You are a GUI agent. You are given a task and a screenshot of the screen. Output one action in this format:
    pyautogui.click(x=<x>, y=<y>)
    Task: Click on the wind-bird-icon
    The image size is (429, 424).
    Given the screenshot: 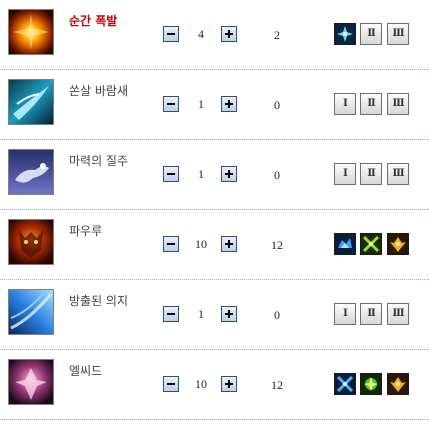 What is the action you would take?
    pyautogui.click(x=31, y=102)
    